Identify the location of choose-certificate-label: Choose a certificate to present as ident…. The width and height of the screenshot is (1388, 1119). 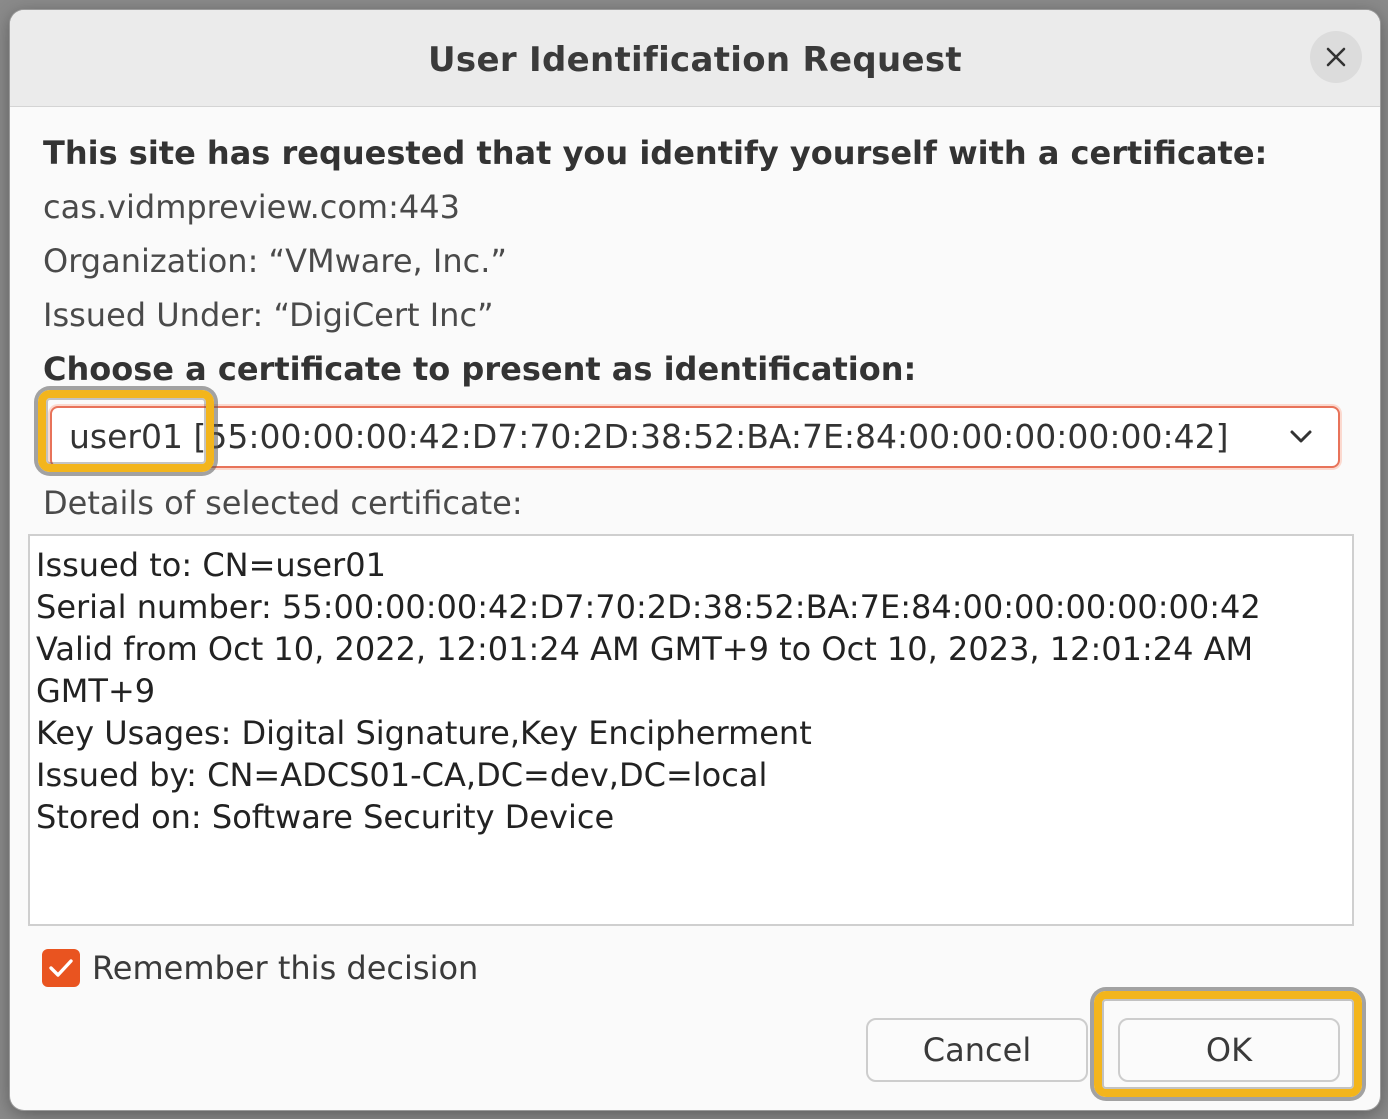
(480, 369).